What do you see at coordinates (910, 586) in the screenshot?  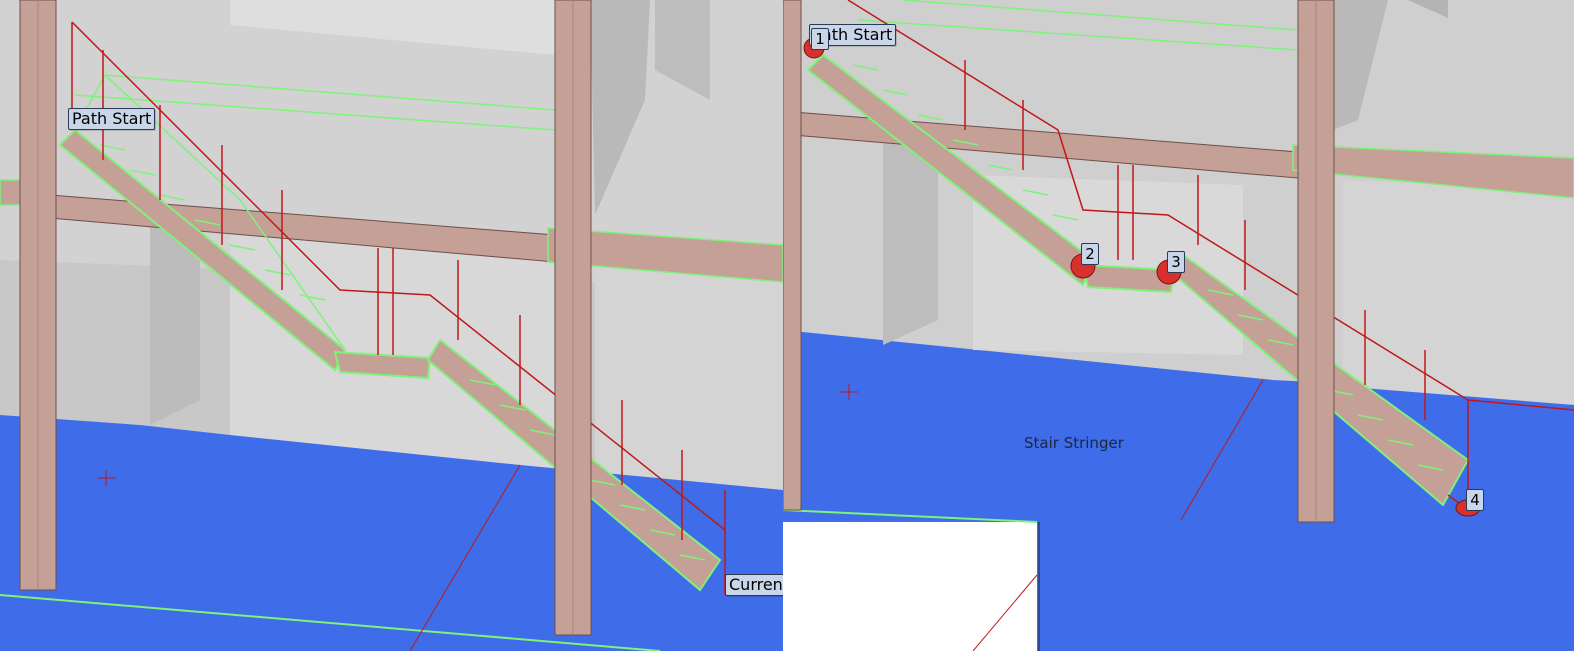 I see `viewport-gap` at bounding box center [910, 586].